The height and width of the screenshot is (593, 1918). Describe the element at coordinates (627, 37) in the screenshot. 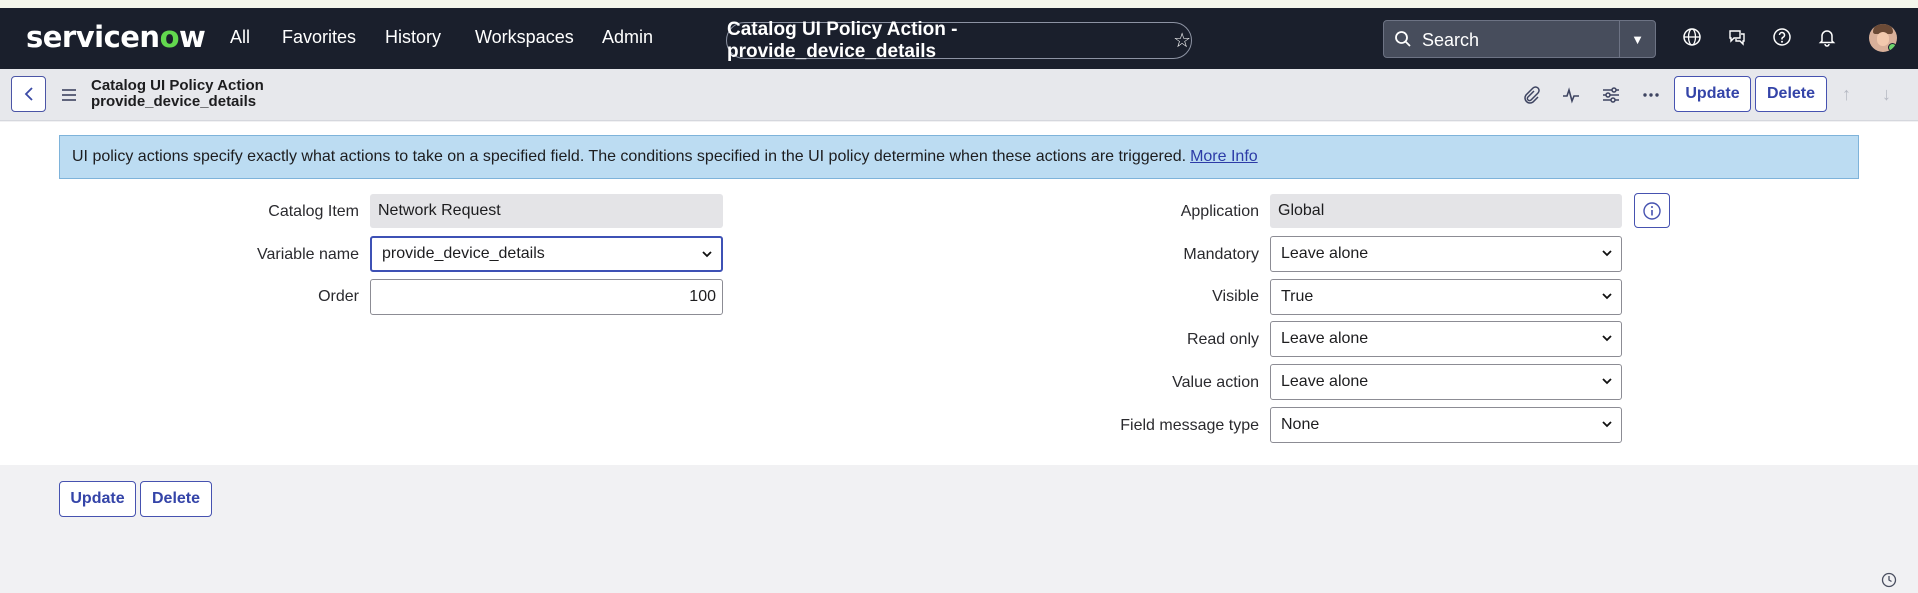

I see `nav-admin: Admin` at that location.